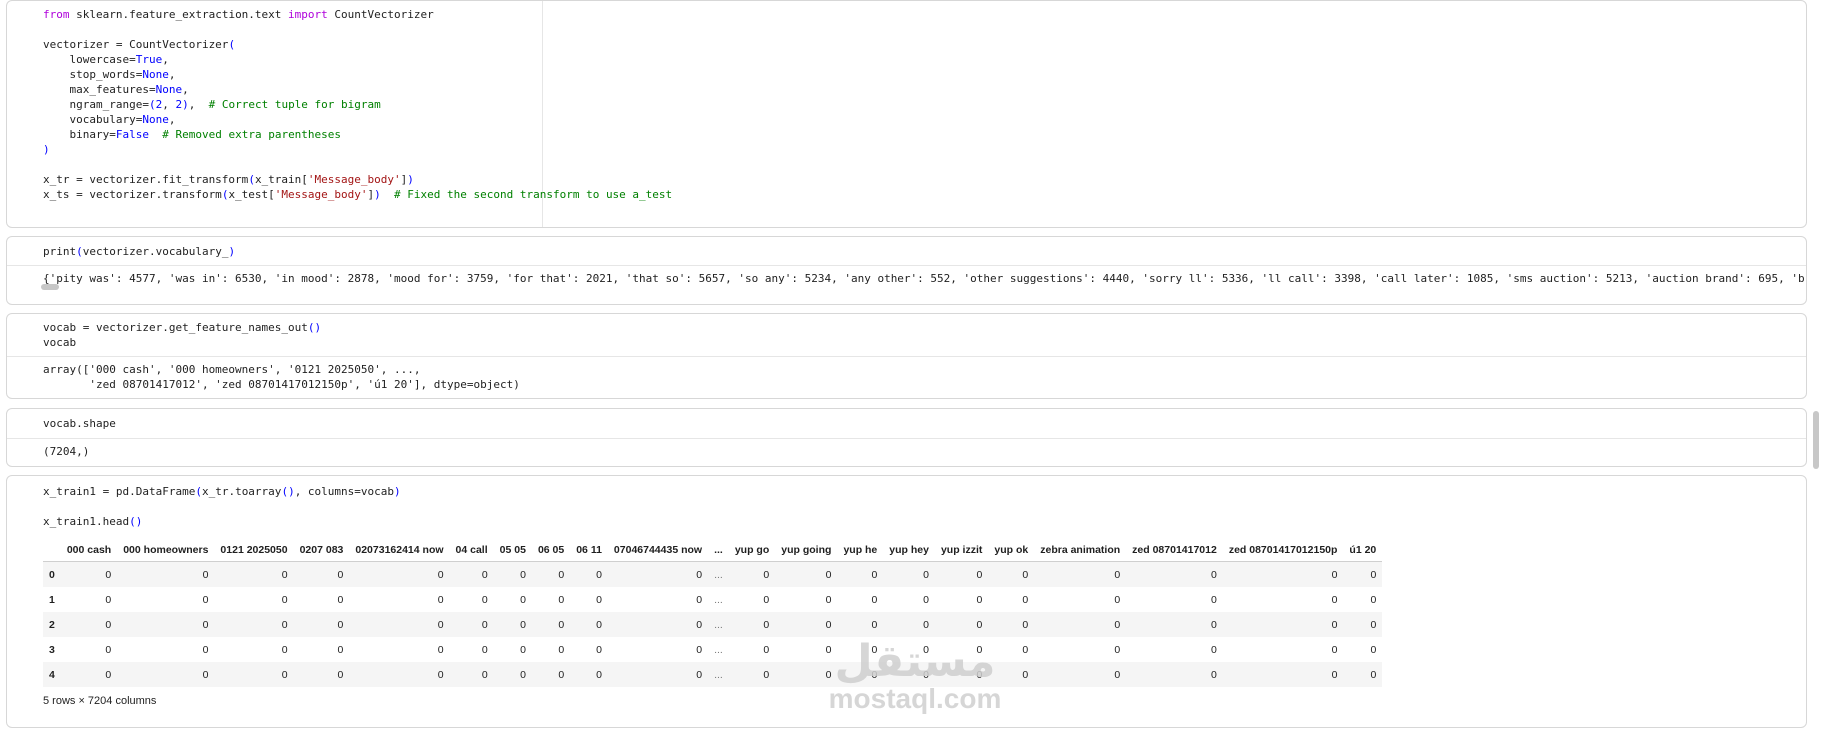 The image size is (1821, 741). What do you see at coordinates (1363, 550) in the screenshot?
I see `column-header: ú1 20` at bounding box center [1363, 550].